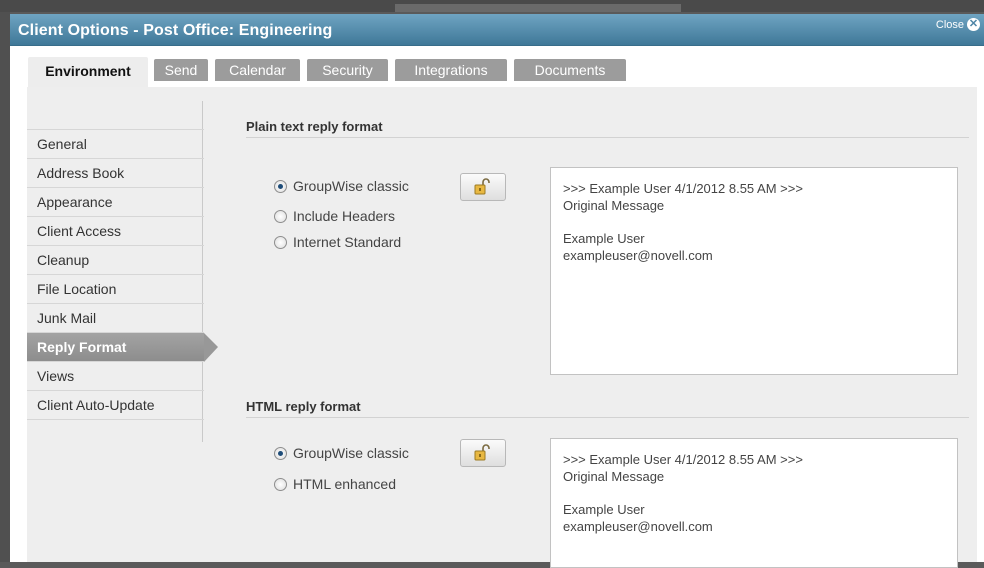  What do you see at coordinates (344, 216) in the screenshot?
I see `radio-label: Include Headers` at bounding box center [344, 216].